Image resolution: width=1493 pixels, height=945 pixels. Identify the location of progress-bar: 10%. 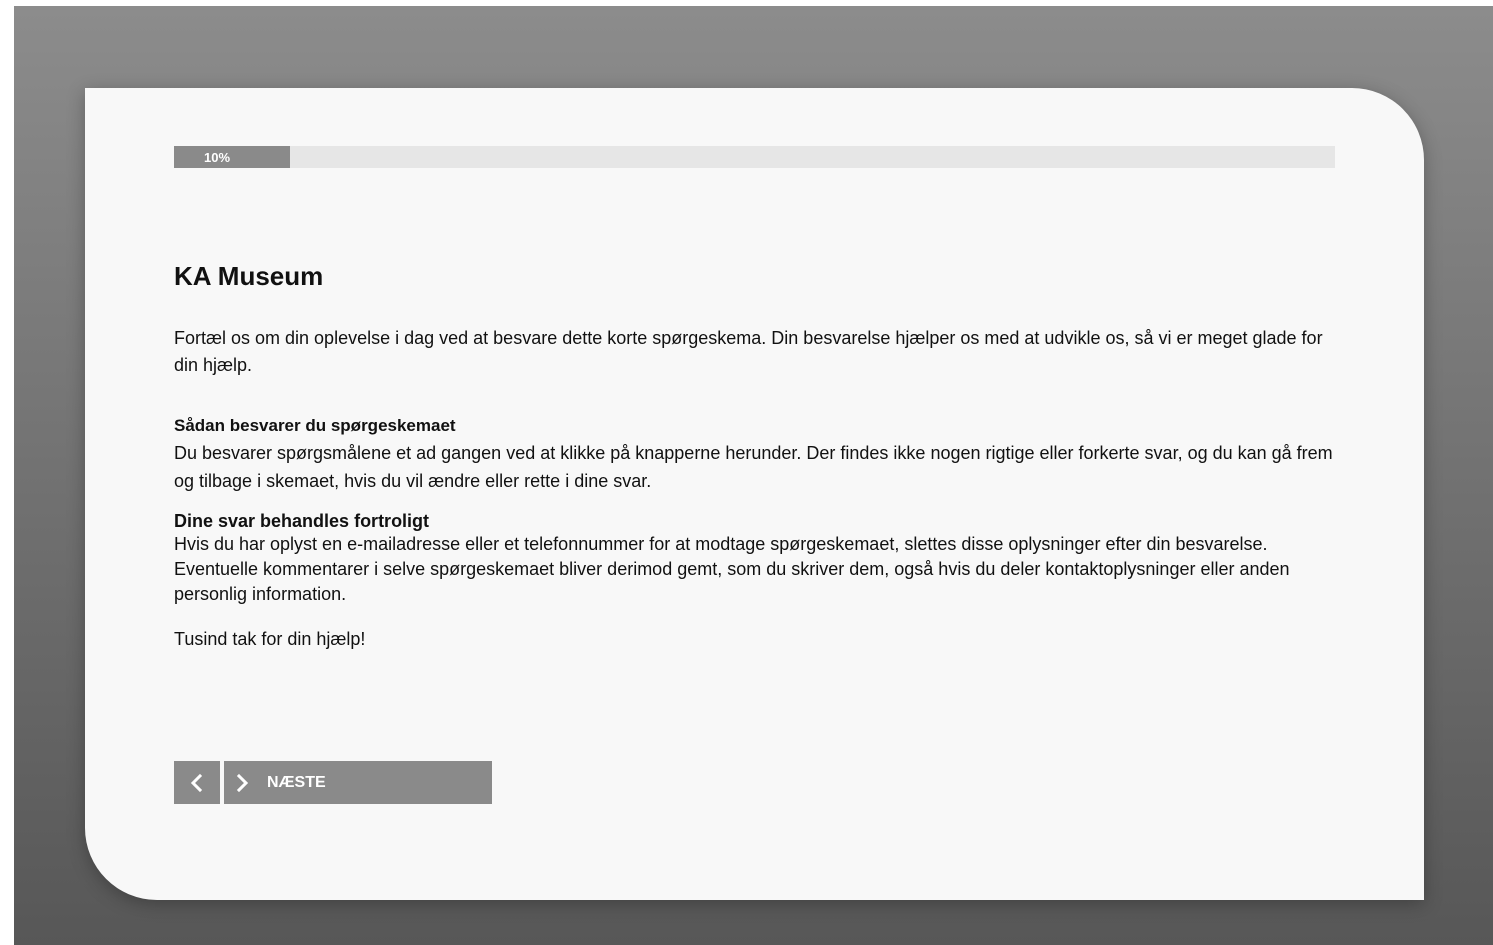
(754, 157).